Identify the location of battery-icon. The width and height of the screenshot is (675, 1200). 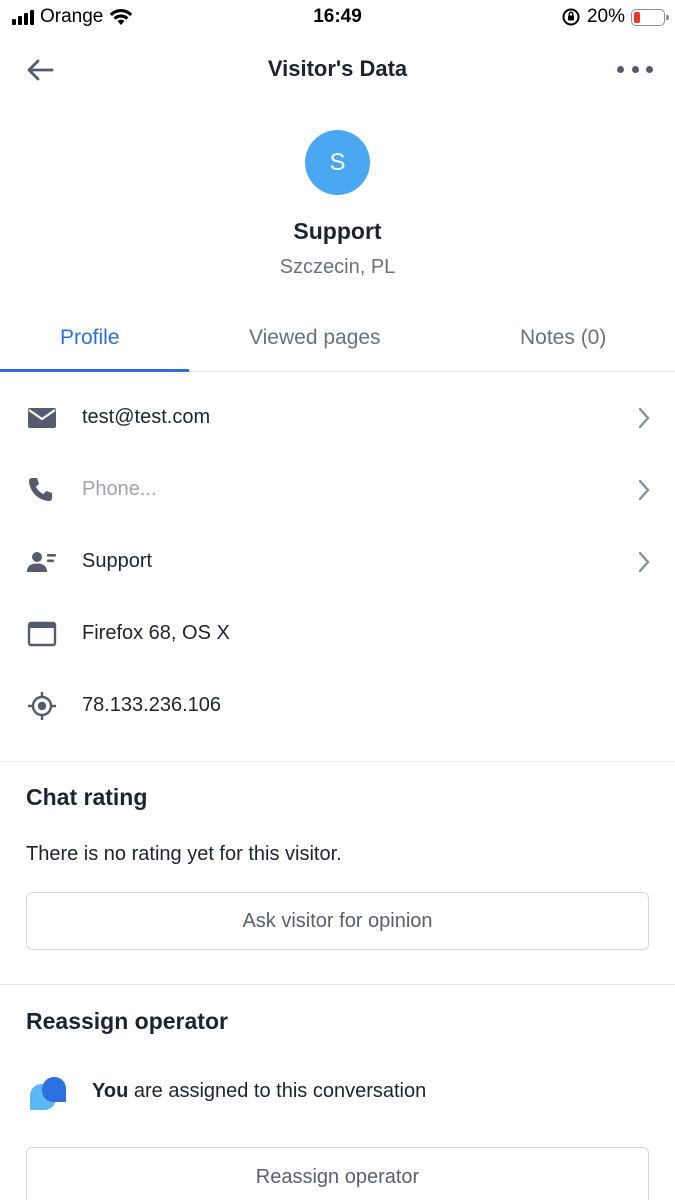
(650, 17).